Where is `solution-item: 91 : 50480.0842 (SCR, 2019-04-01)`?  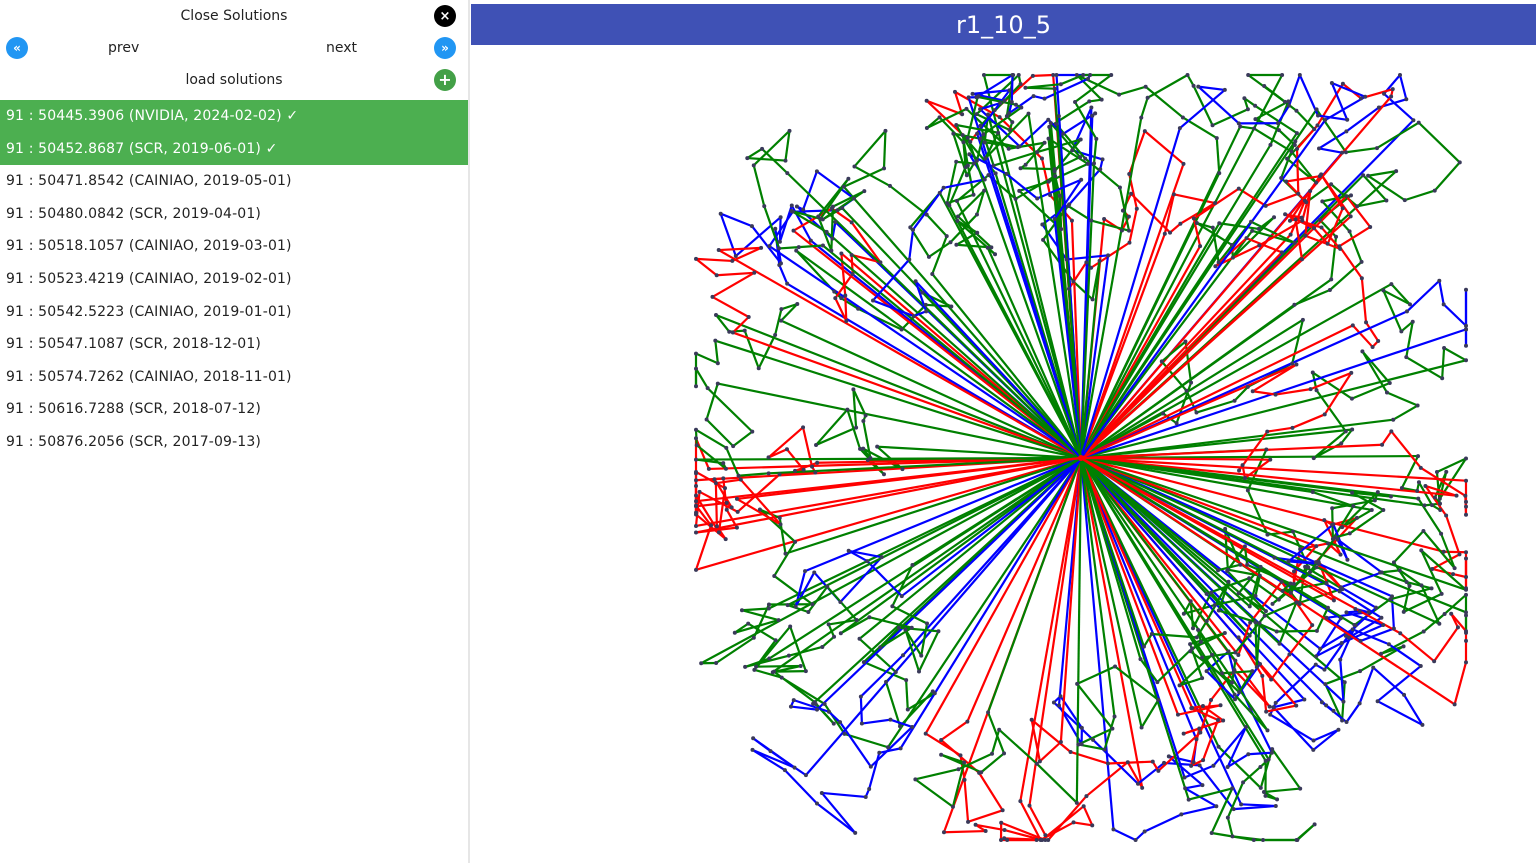 solution-item: 91 : 50480.0842 (SCR, 2019-04-01) is located at coordinates (234, 214).